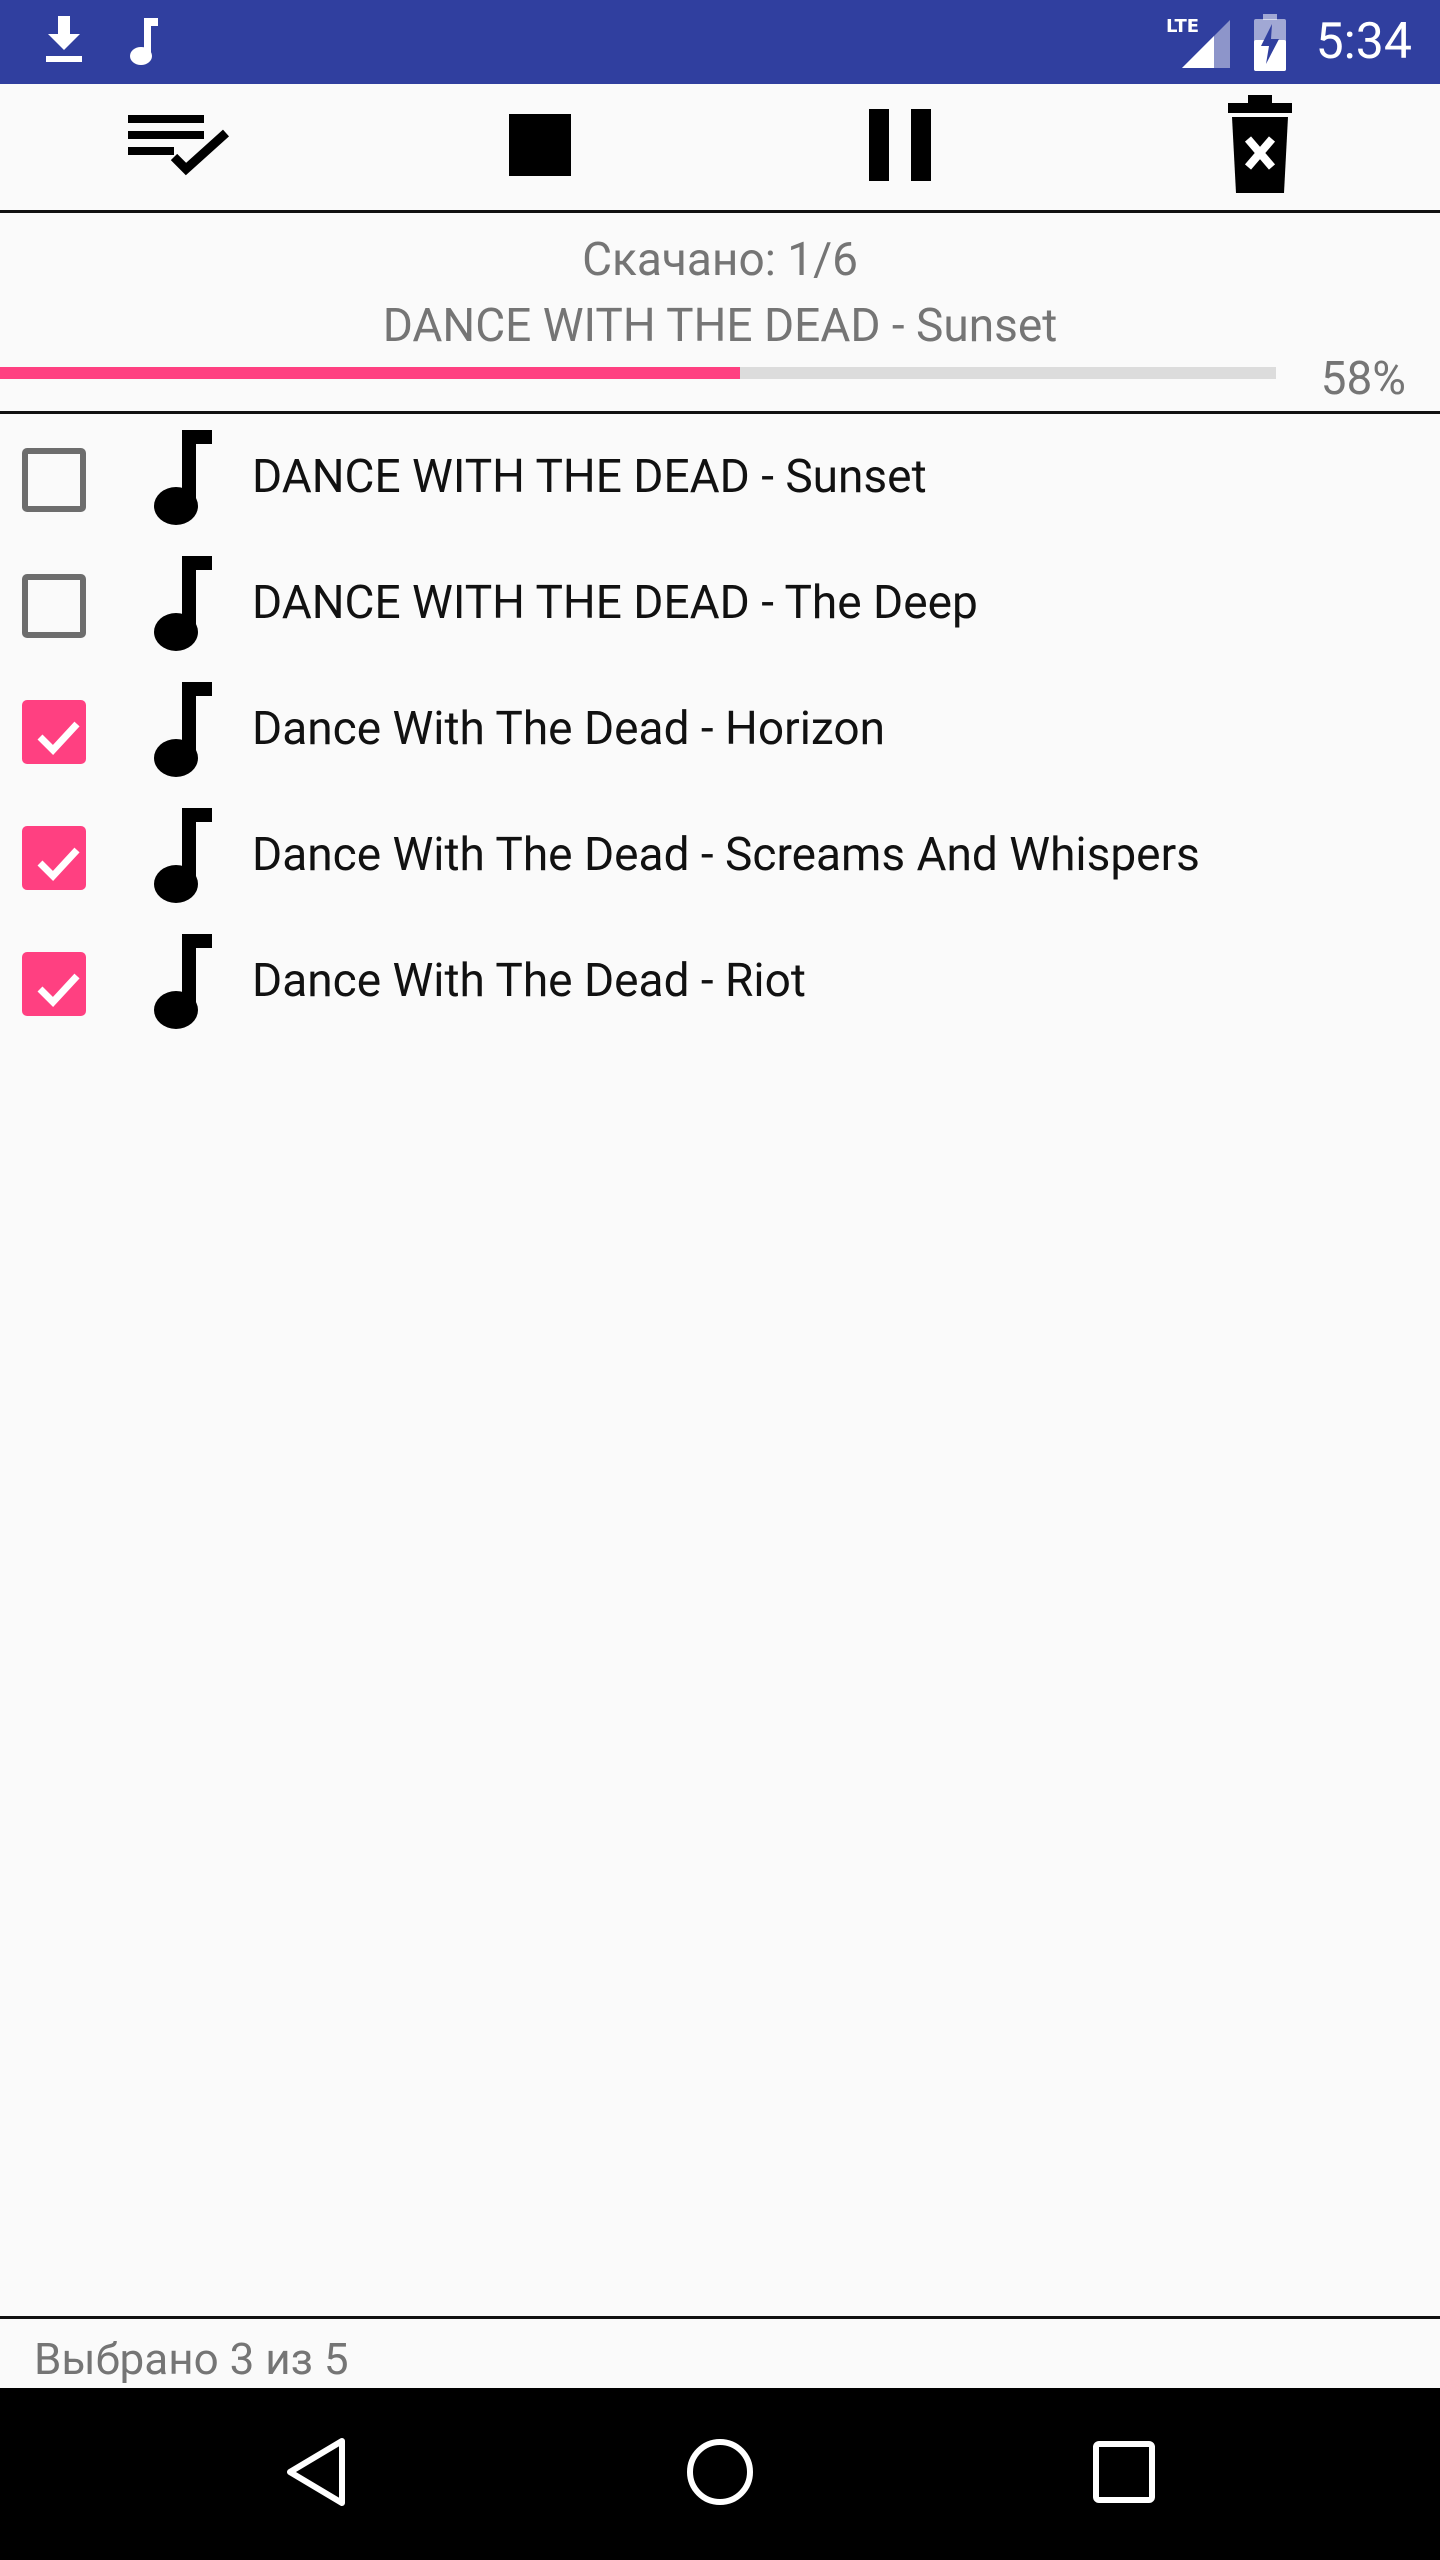  Describe the element at coordinates (568, 729) in the screenshot. I see `track-title: Dance With The Dead - Horizon` at that location.